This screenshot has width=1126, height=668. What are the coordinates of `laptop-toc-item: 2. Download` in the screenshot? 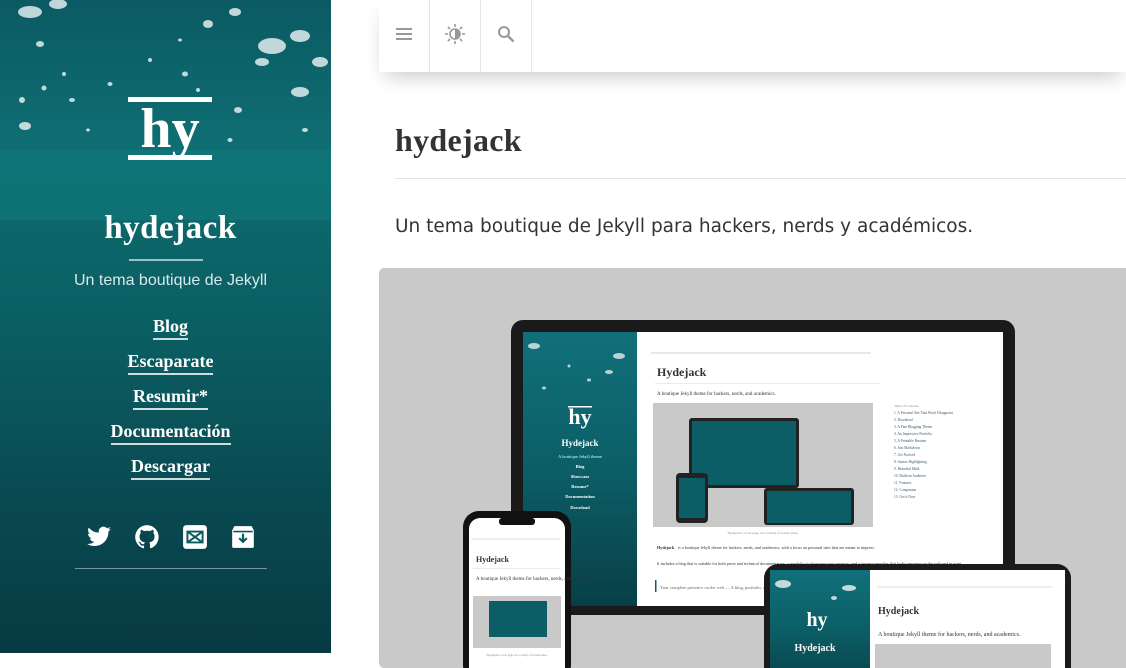 It's located at (903, 420).